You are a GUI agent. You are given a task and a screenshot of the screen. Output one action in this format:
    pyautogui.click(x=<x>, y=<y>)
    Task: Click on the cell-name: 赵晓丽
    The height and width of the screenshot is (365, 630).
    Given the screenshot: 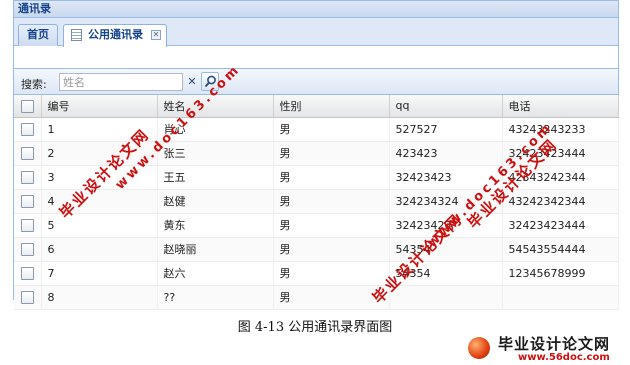 What is the action you would take?
    pyautogui.click(x=215, y=249)
    